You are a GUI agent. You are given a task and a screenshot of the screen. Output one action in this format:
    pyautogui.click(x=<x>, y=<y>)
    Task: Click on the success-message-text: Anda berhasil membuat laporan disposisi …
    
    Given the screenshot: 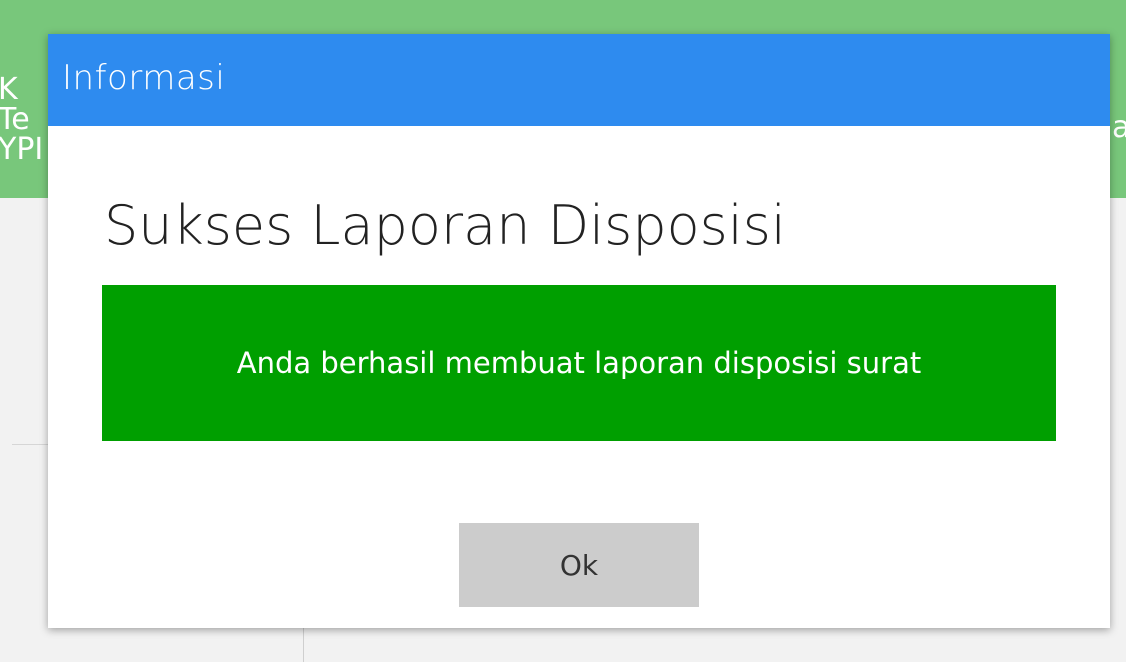 What is the action you would take?
    pyautogui.click(x=579, y=363)
    